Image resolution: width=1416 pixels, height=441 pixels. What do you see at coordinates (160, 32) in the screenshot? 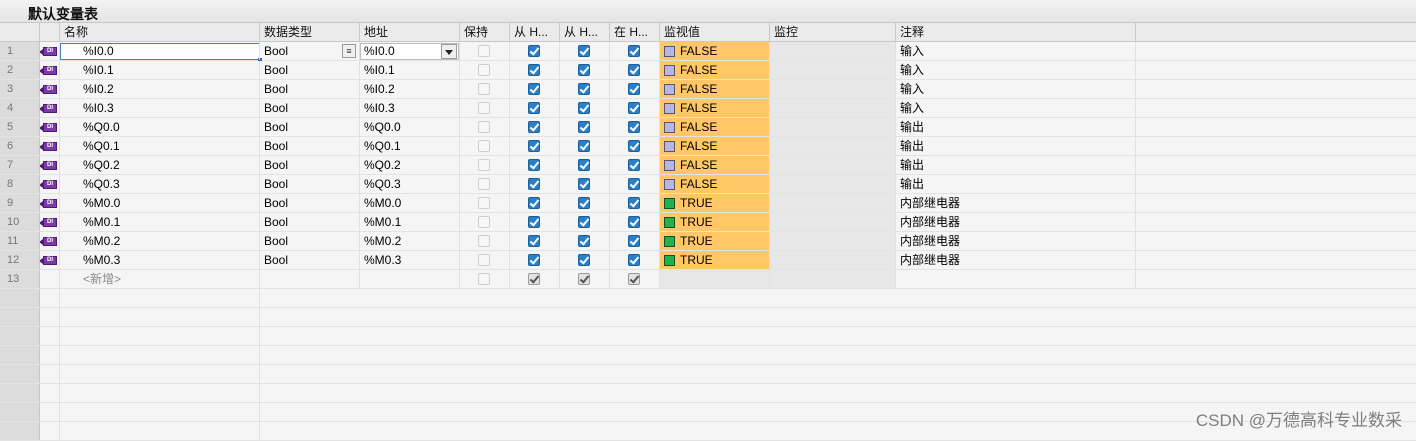
I see `header-name: 名称` at bounding box center [160, 32].